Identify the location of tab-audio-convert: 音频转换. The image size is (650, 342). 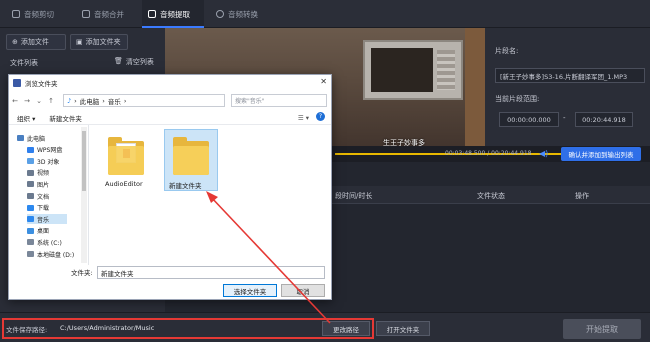
(241, 14).